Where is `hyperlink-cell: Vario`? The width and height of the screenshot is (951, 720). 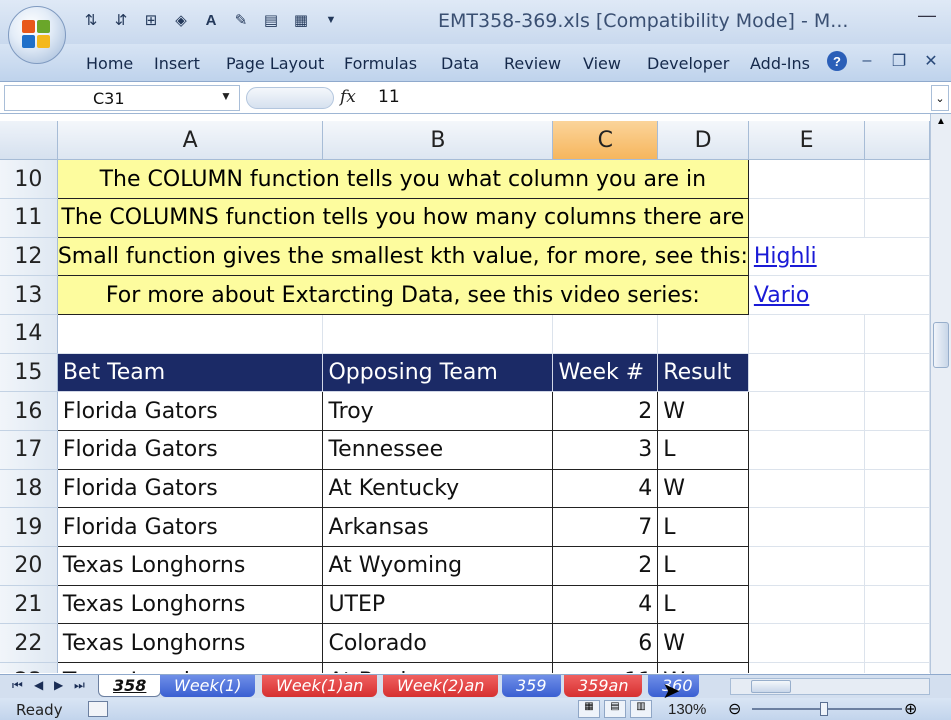
hyperlink-cell: Vario is located at coordinates (839, 295).